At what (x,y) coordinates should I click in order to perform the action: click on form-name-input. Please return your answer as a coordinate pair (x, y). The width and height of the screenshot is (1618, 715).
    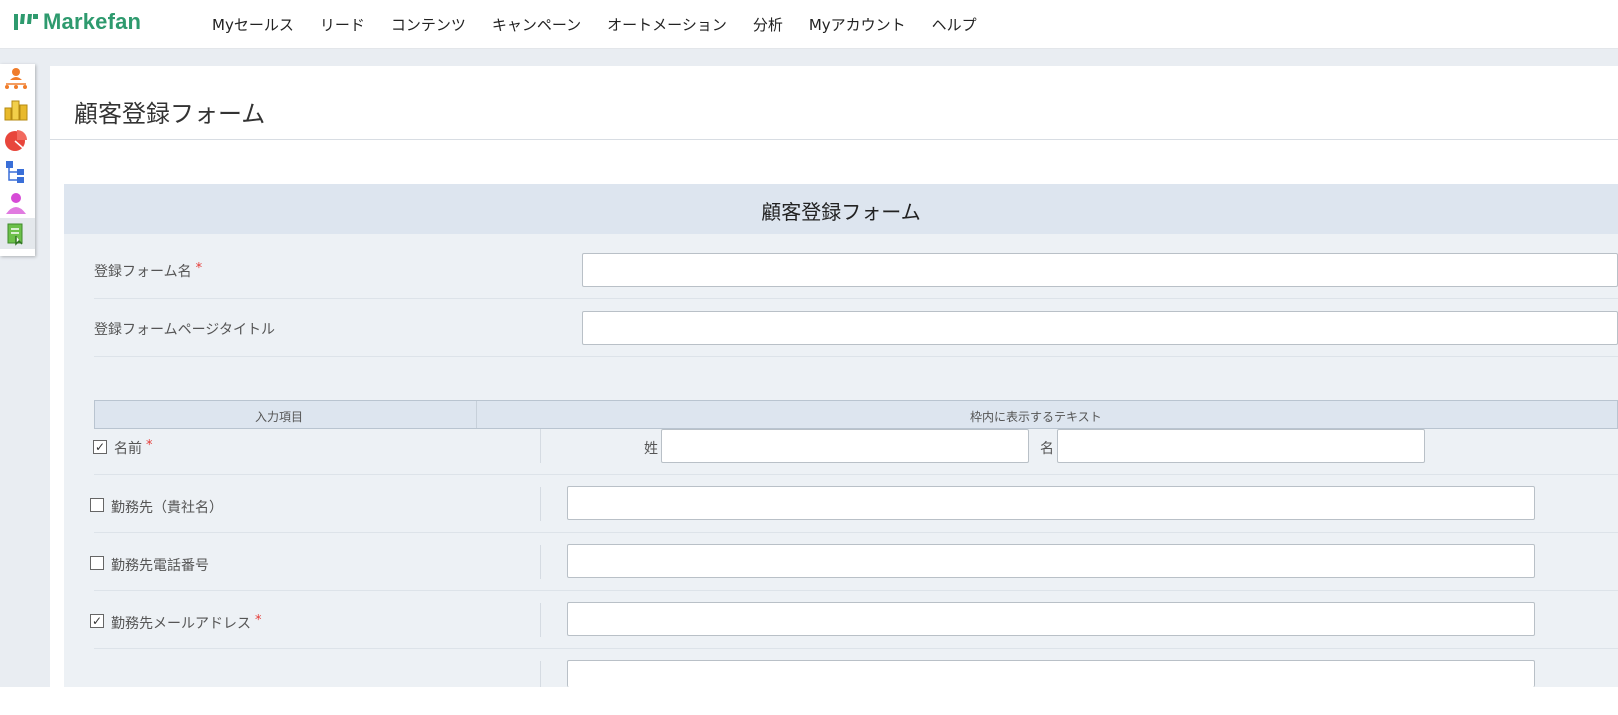
    Looking at the image, I should click on (1100, 270).